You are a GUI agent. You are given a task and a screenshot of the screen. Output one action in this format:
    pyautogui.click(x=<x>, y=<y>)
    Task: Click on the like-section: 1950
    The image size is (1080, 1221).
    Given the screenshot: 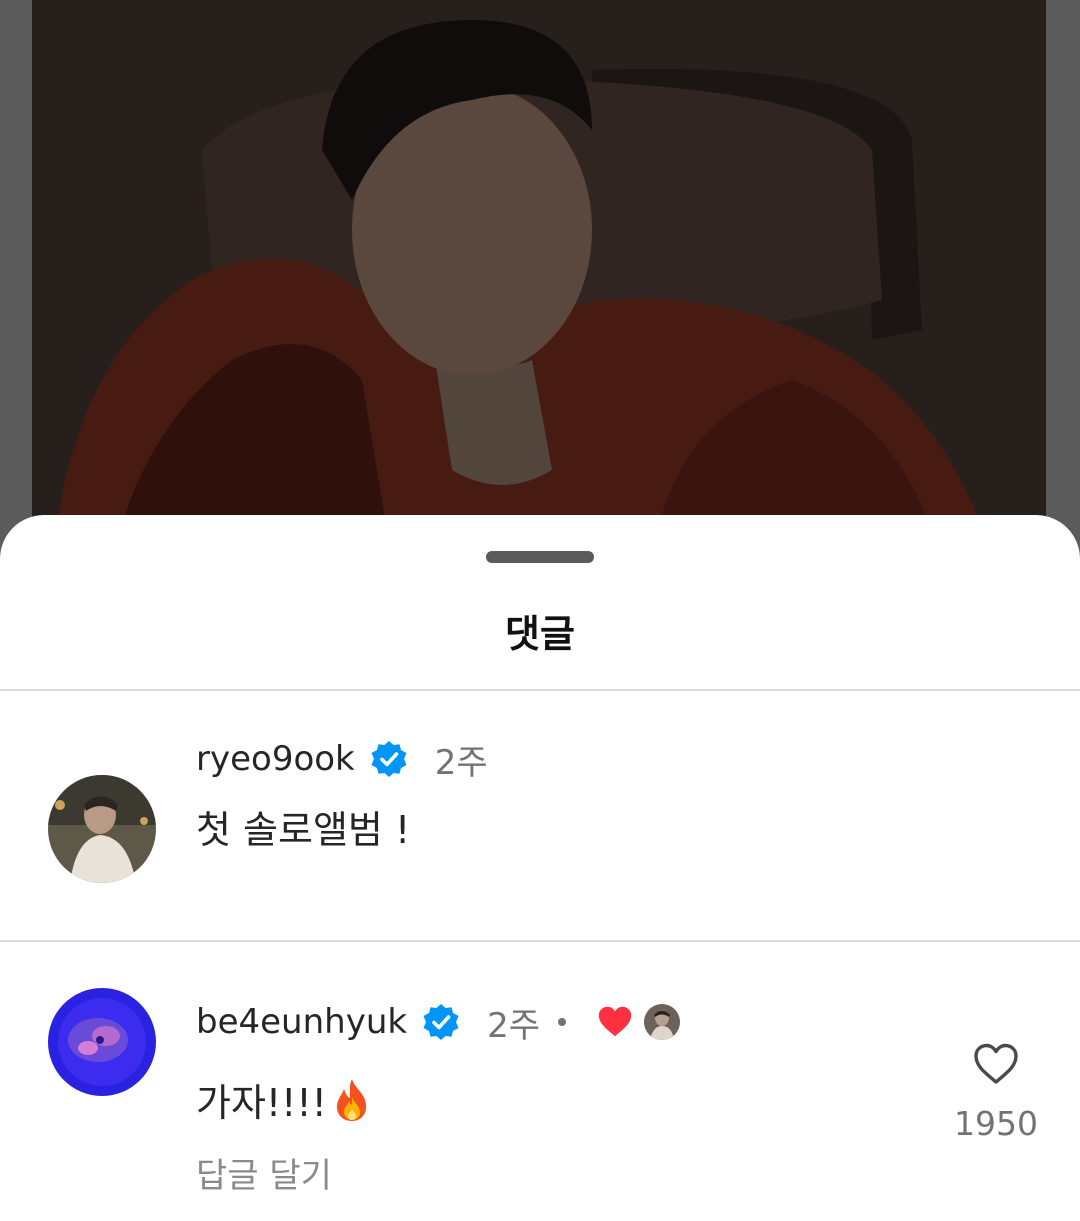 What is the action you would take?
    pyautogui.click(x=996, y=1092)
    